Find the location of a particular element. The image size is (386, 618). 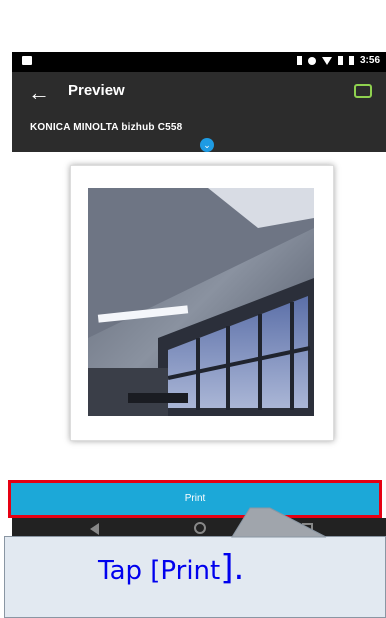

callout-pointer is located at coordinates (279, 522).